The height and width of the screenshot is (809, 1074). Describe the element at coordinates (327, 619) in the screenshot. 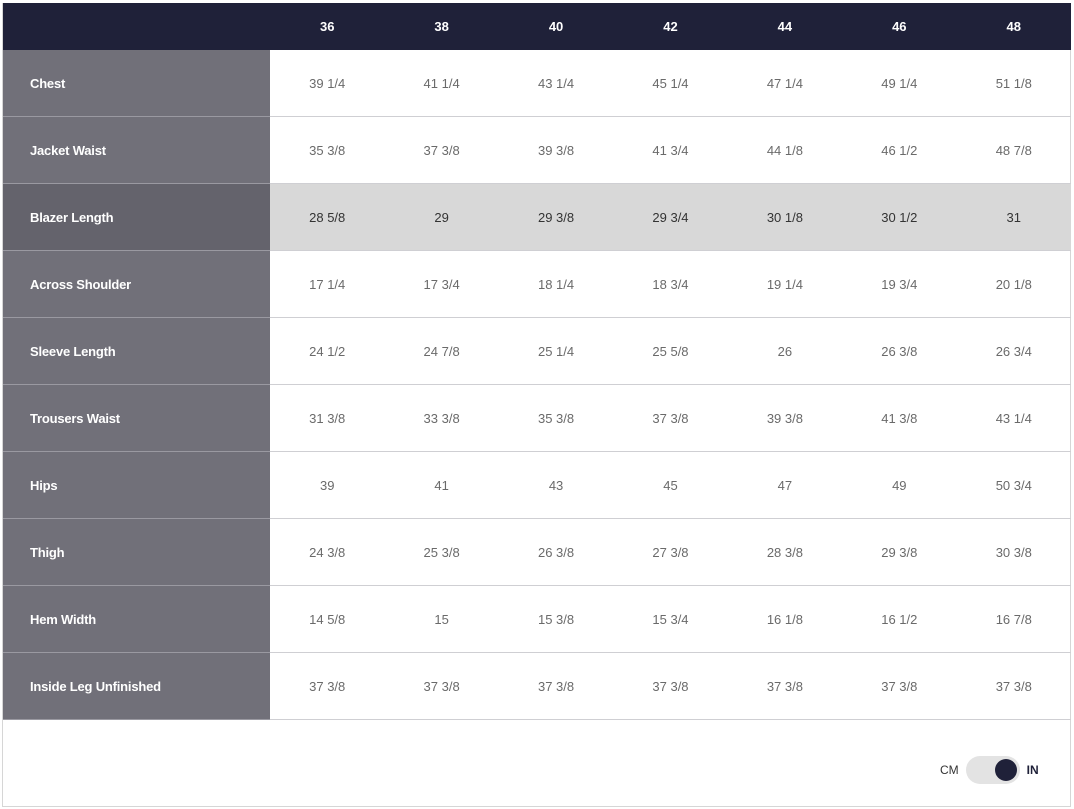

I see `measurement-cell: 14 5/8` at that location.